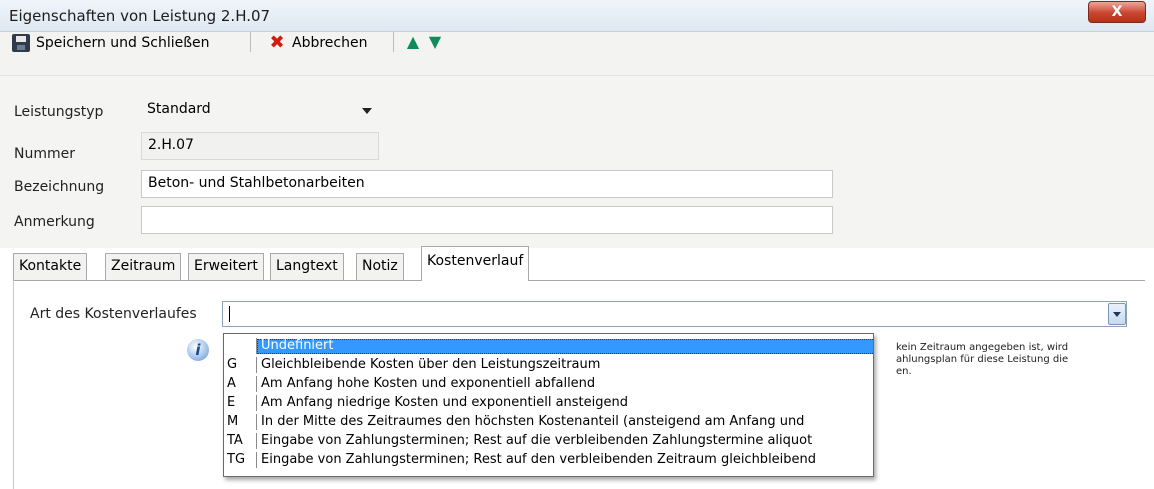  What do you see at coordinates (236, 459) in the screenshot?
I see `option-code: TG` at bounding box center [236, 459].